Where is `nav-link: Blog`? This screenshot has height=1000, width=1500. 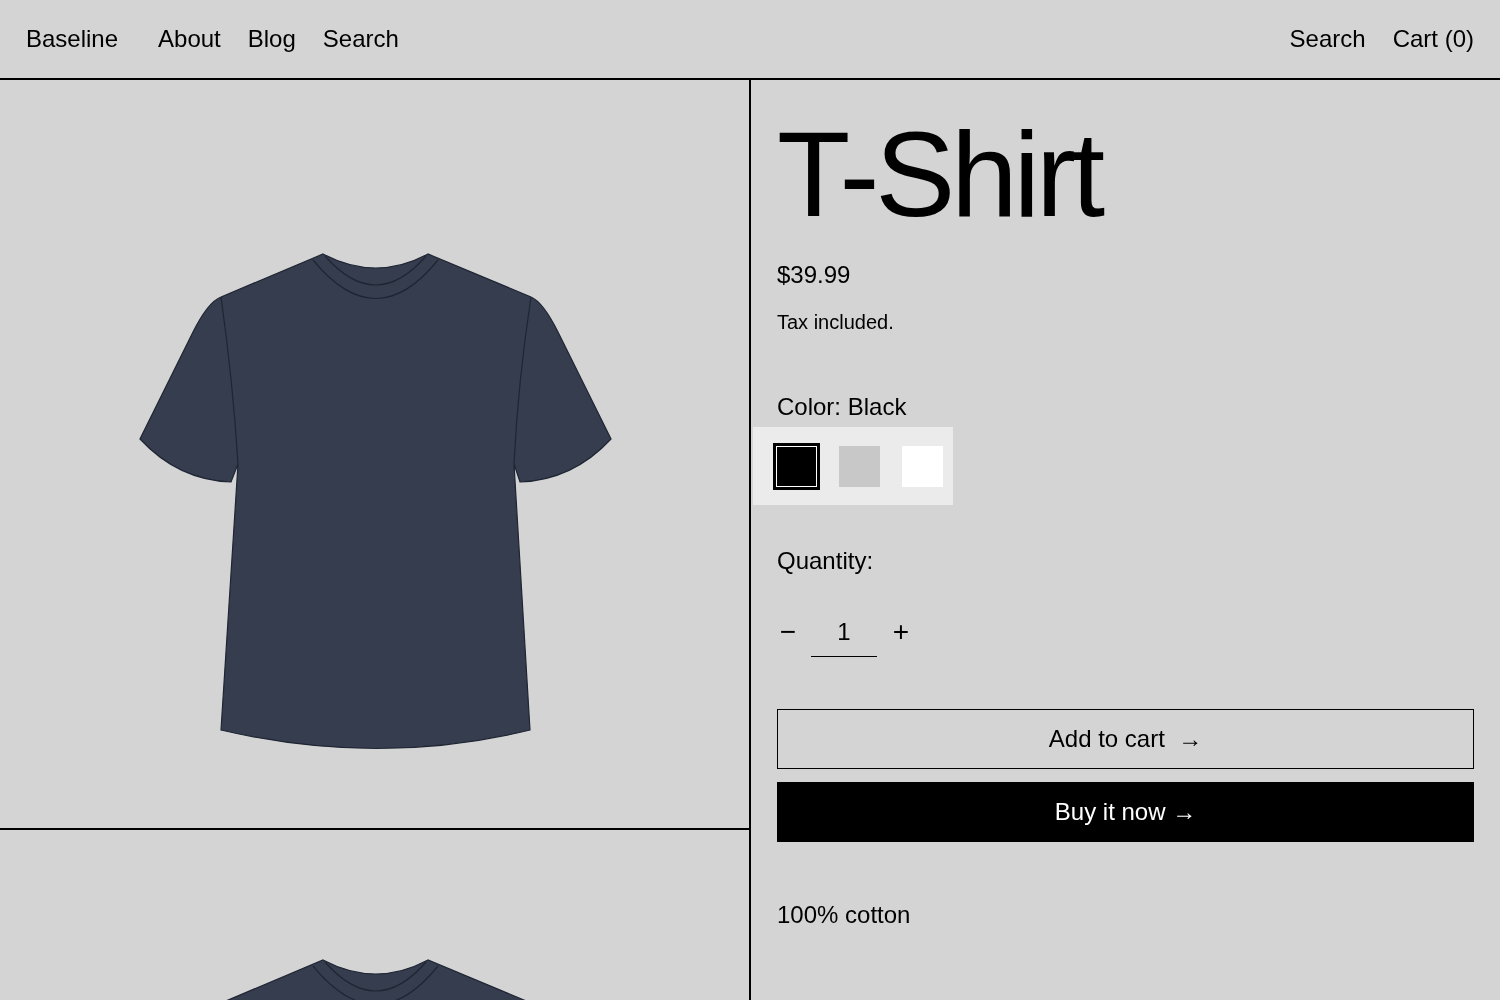
nav-link: Blog is located at coordinates (271, 39).